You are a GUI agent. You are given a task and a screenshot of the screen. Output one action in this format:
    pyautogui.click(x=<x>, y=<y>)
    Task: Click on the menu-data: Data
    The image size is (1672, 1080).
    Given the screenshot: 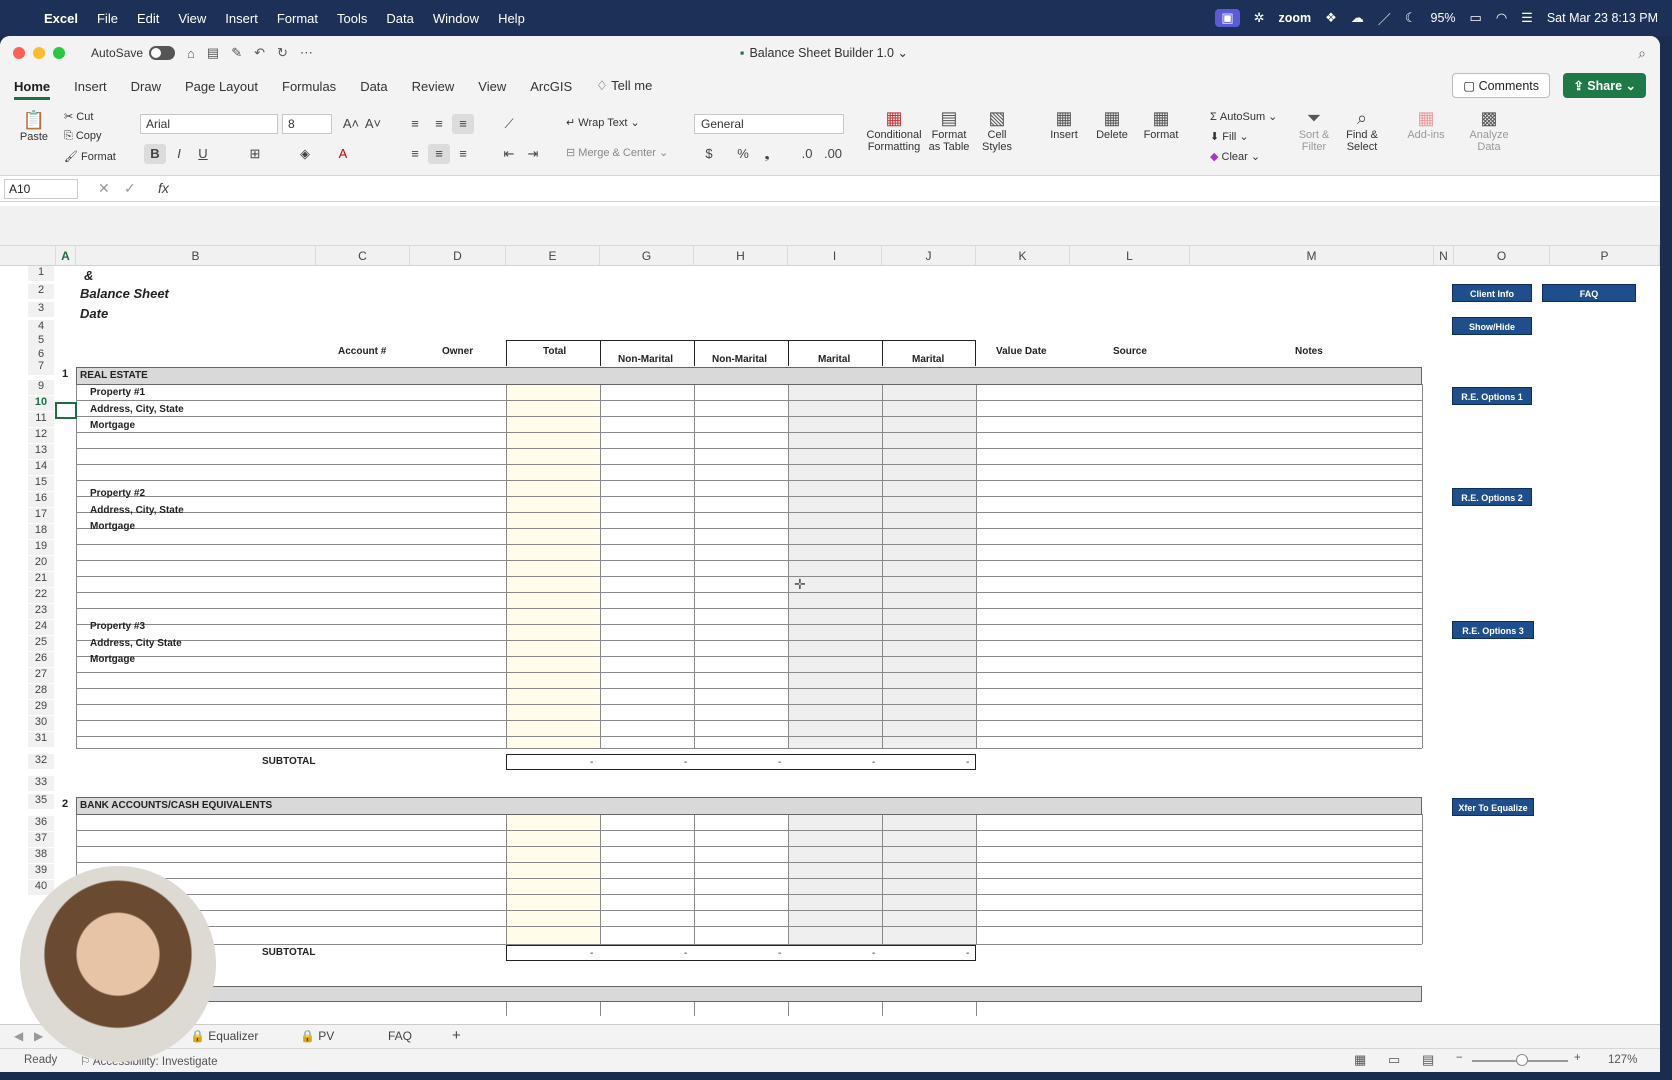 What is the action you would take?
    pyautogui.click(x=399, y=18)
    